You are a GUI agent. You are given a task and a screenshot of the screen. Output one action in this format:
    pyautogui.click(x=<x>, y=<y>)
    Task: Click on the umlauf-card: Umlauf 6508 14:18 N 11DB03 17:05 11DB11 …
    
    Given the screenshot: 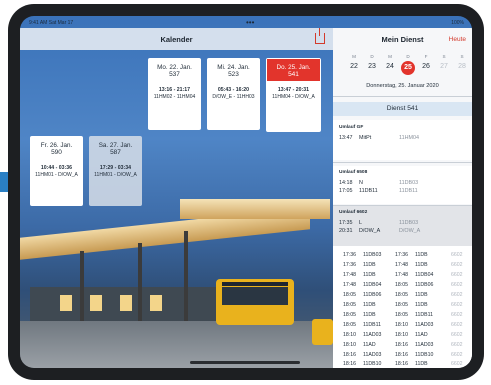 What is the action you would take?
    pyautogui.click(x=402, y=185)
    